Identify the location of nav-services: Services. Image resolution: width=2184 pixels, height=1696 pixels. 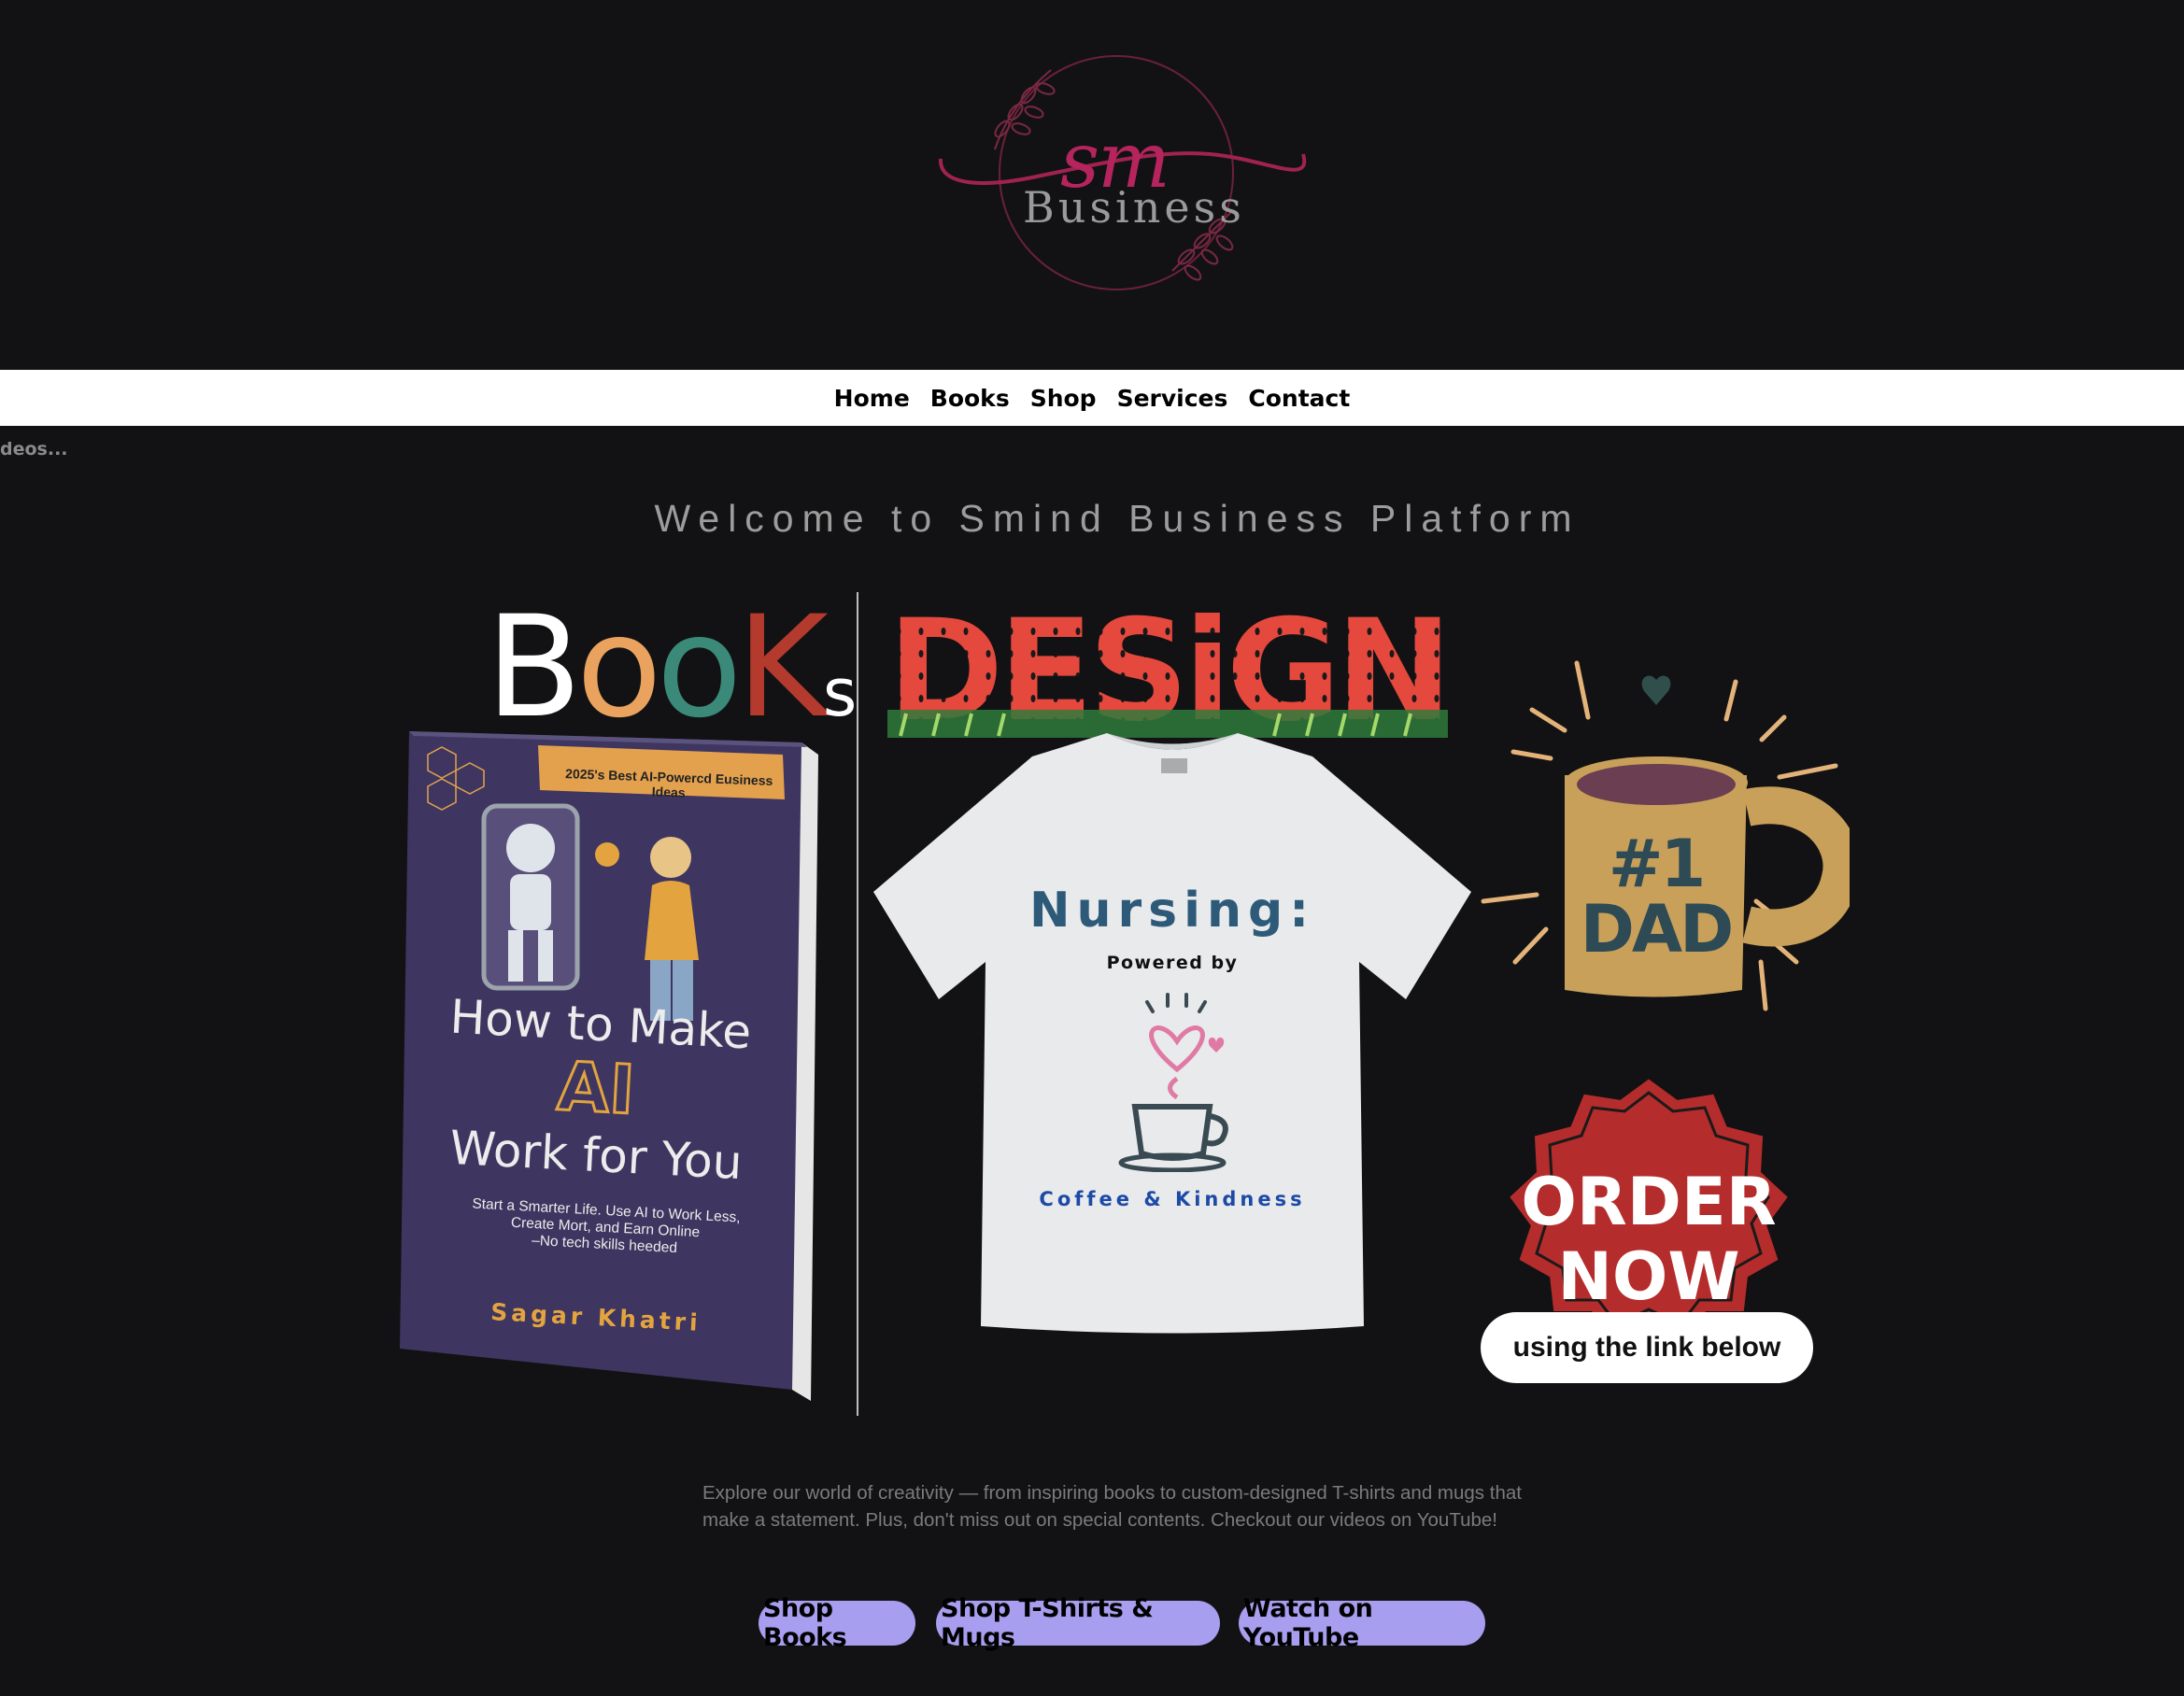
(1172, 398).